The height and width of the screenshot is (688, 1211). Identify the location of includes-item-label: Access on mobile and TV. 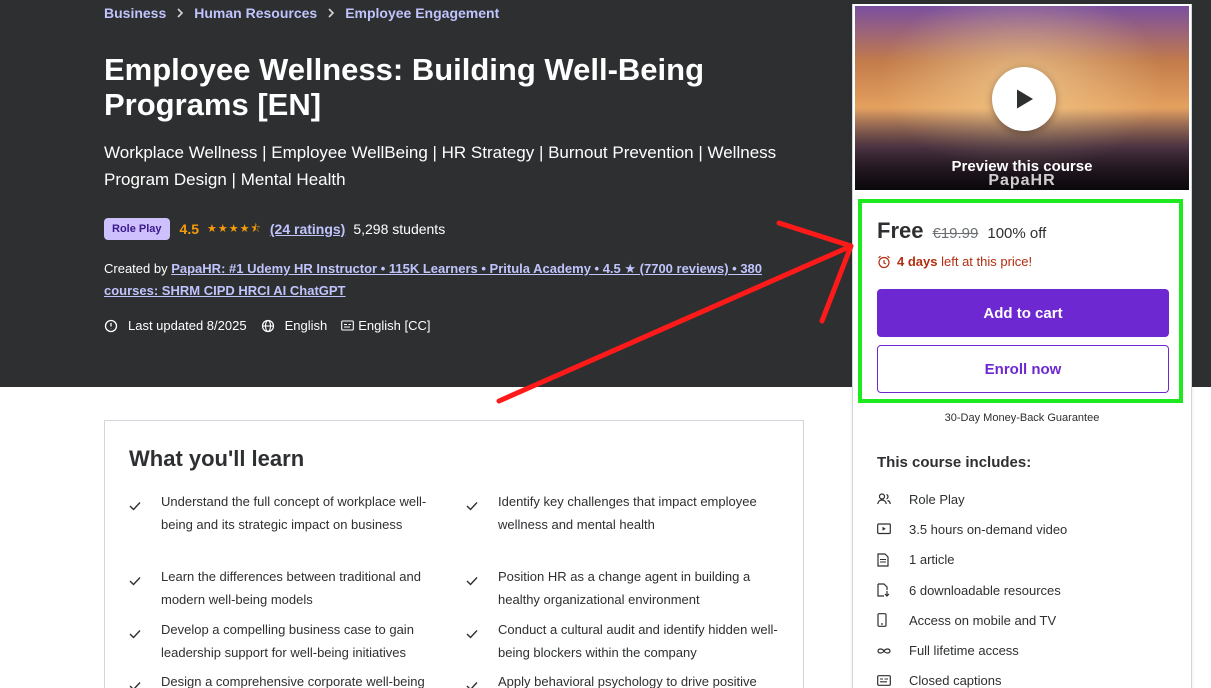
(983, 620).